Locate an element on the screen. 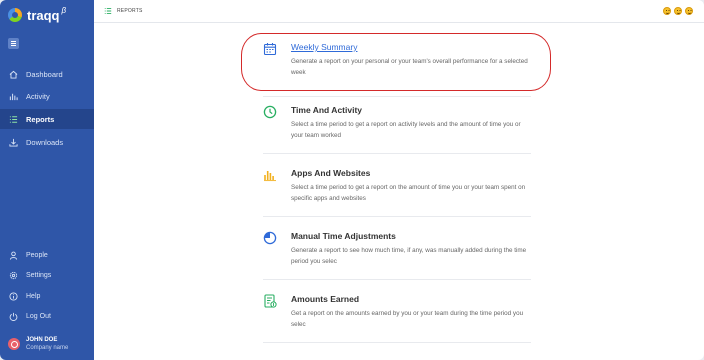 Image resolution: width=704 pixels, height=360 pixels. pie-chart-icon is located at coordinates (270, 238).